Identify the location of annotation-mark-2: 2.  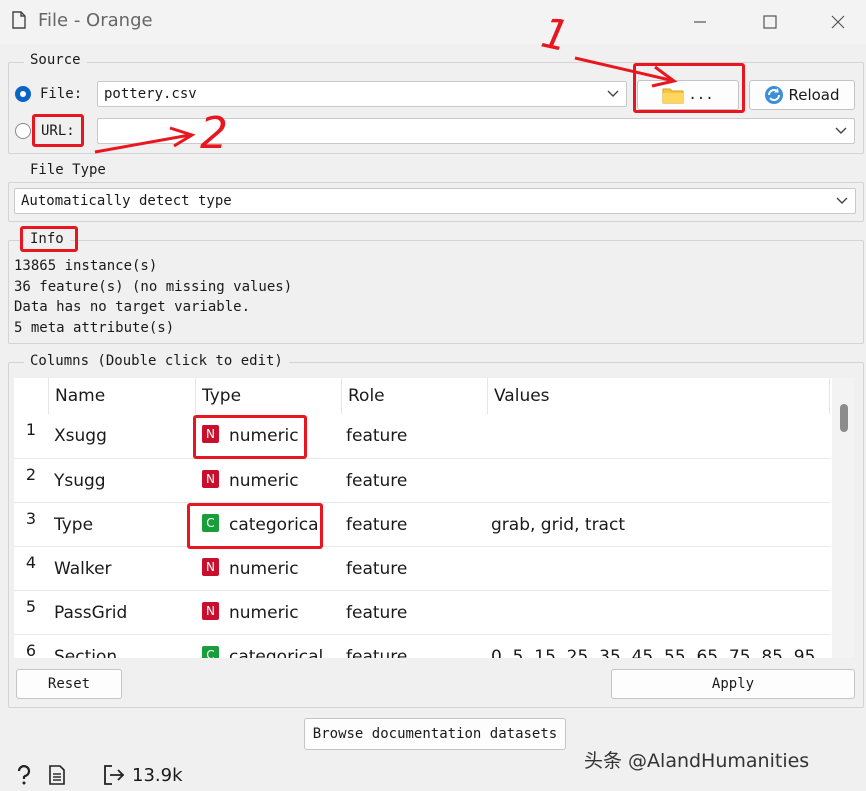
(214, 133).